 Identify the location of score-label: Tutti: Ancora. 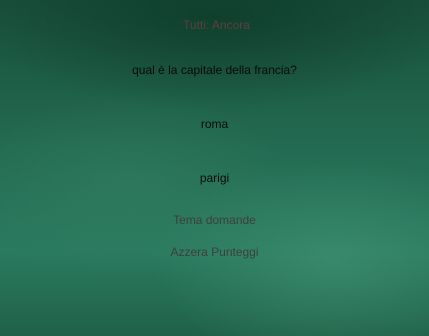
(216, 25).